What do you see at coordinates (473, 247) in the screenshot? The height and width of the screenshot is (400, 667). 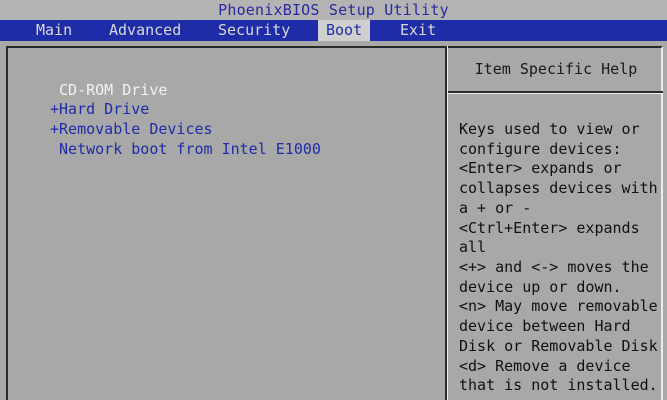 I see `help-line: all` at bounding box center [473, 247].